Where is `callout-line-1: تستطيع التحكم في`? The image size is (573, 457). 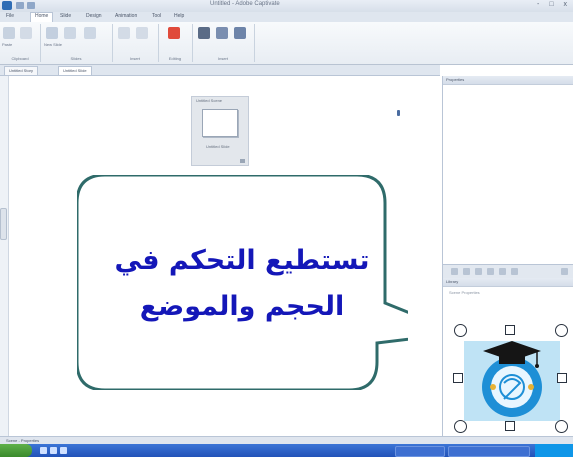
callout-line-1: تستطيع التحكم في is located at coordinates (242, 260).